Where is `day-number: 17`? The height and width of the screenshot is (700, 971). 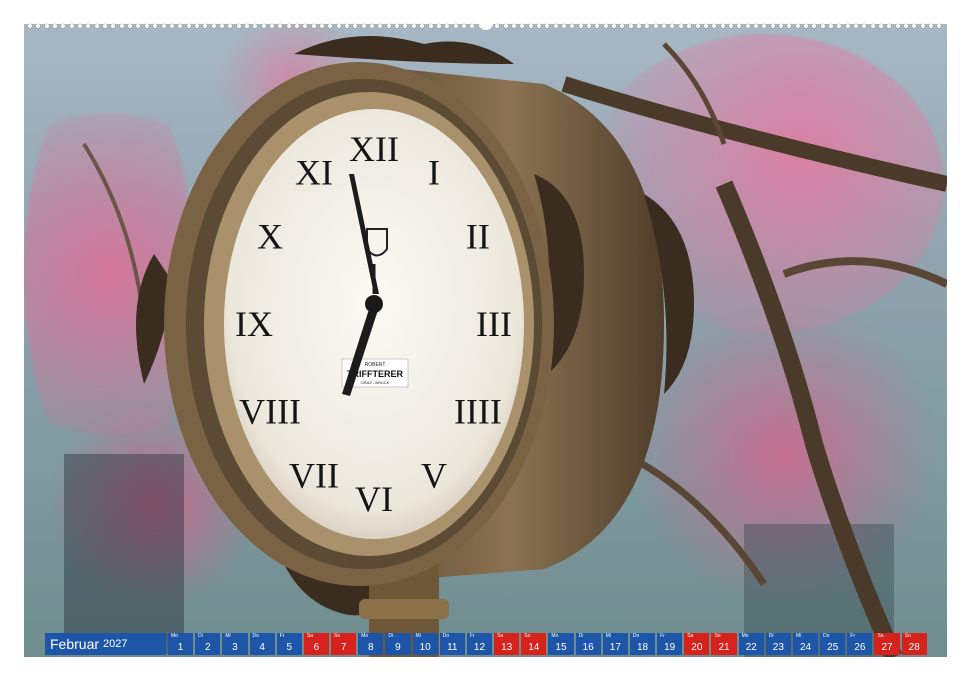
day-number: 17 is located at coordinates (615, 647).